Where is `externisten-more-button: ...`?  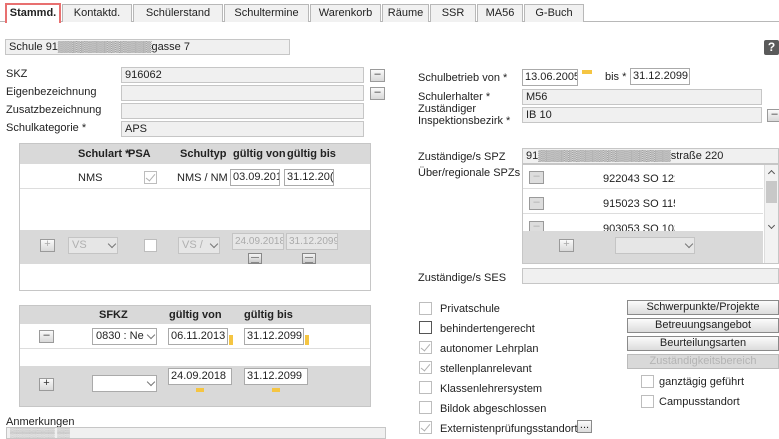 externisten-more-button: ... is located at coordinates (584, 426).